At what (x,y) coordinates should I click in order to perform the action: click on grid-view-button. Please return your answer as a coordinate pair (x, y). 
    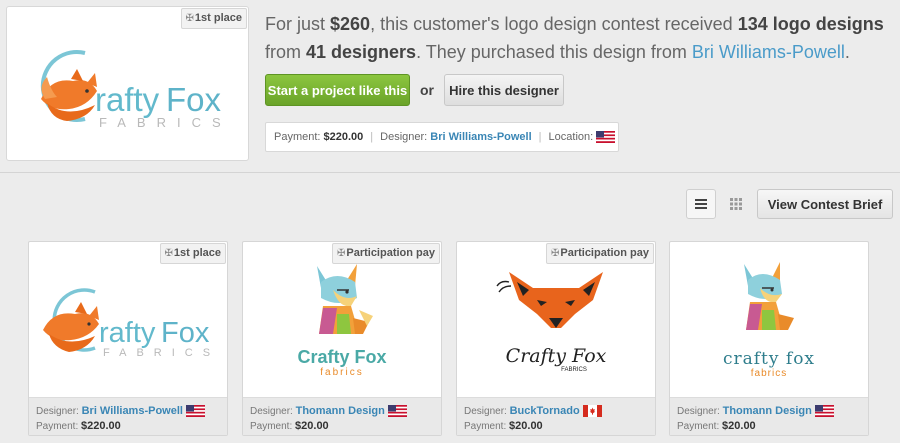
    Looking at the image, I should click on (736, 204).